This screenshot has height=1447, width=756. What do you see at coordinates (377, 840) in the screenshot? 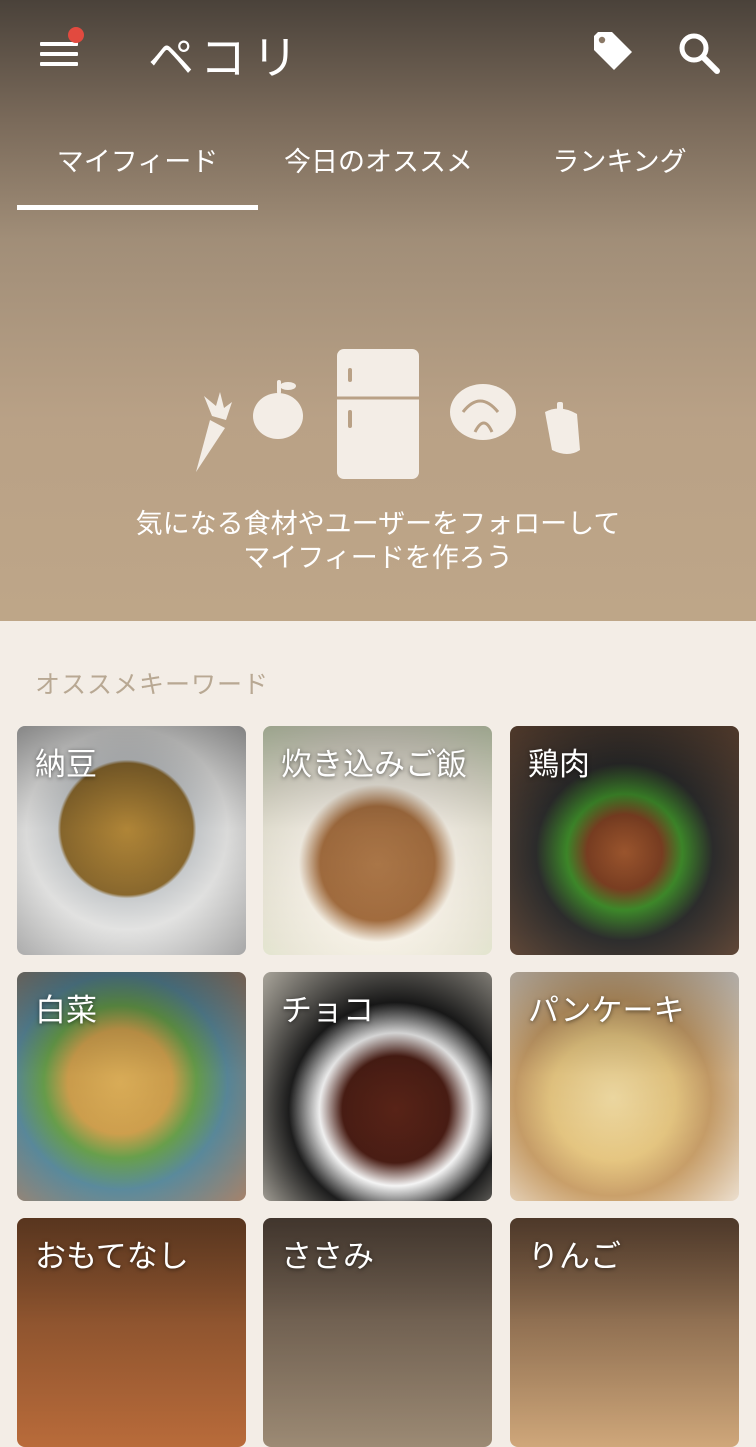
I see `keyword-card-takikomi-gohan: 炊き込みご飯` at bounding box center [377, 840].